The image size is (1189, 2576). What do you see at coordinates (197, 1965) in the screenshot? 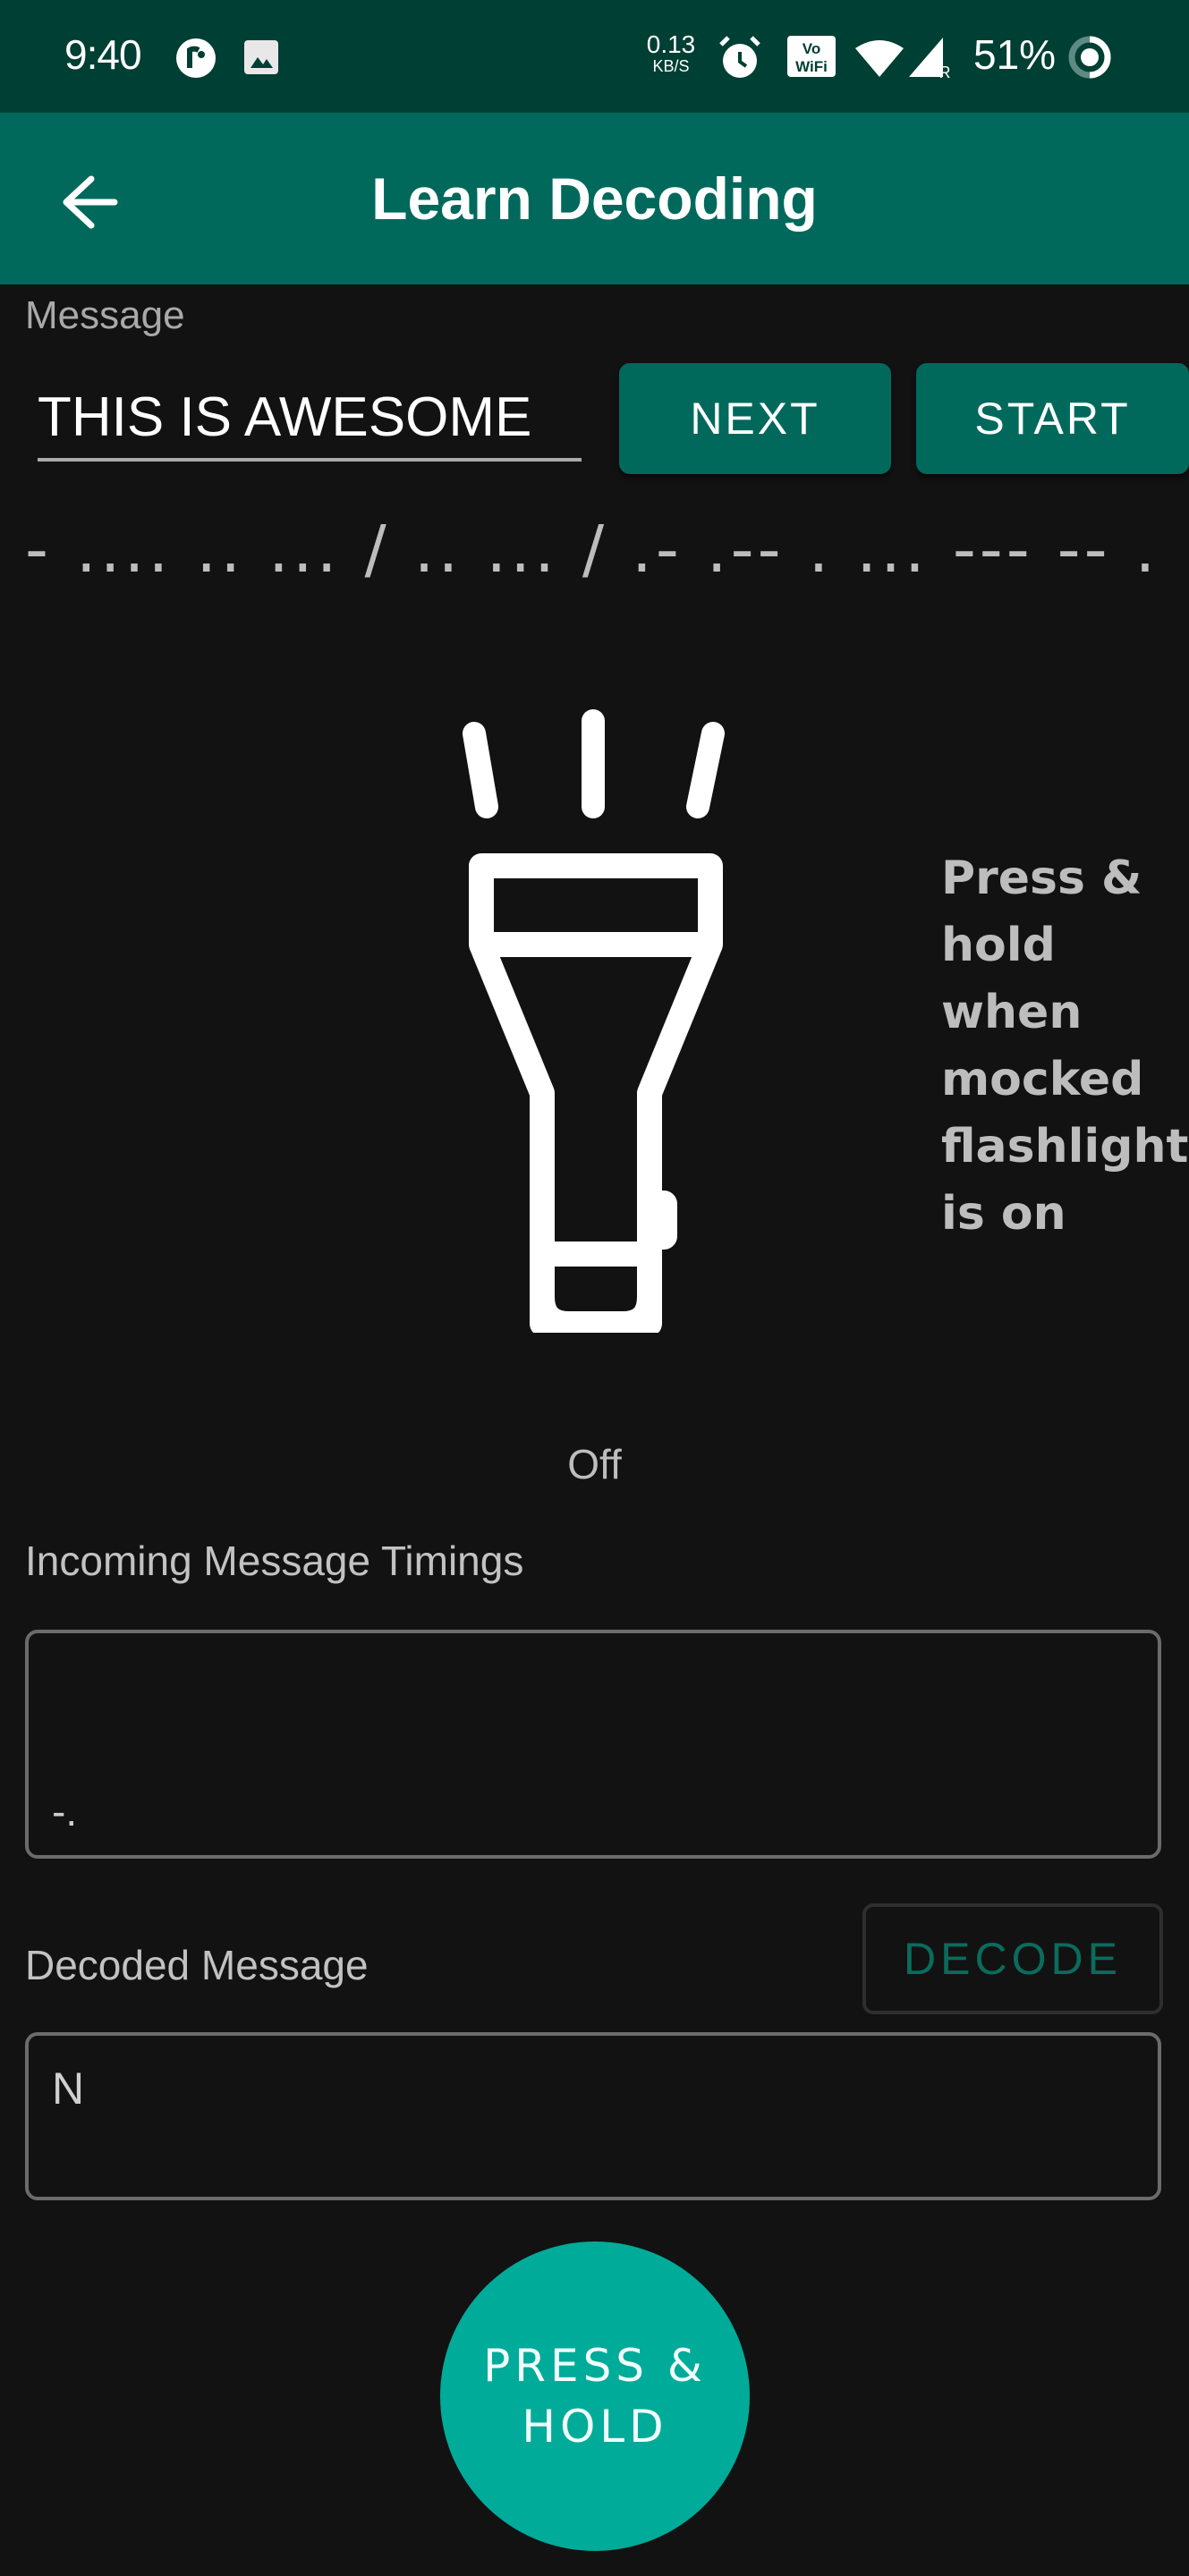
I see `decoded-label: Decoded Message` at bounding box center [197, 1965].